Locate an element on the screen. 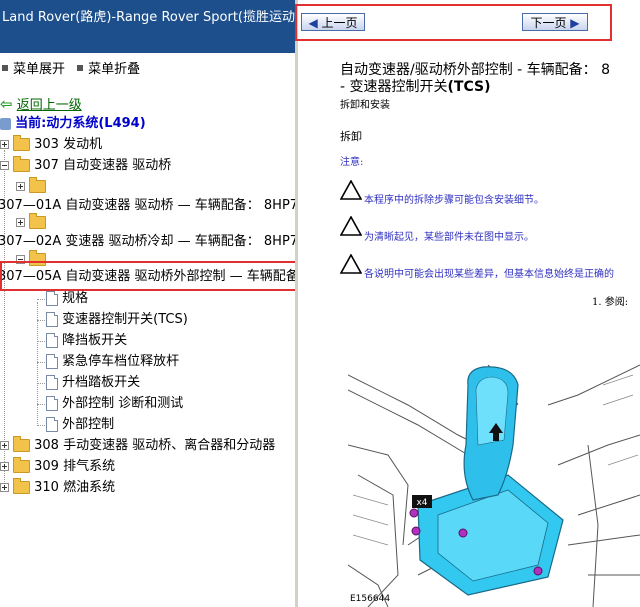 The image size is (640, 607). tree-node-309: 309 排气系统 is located at coordinates (57, 466).